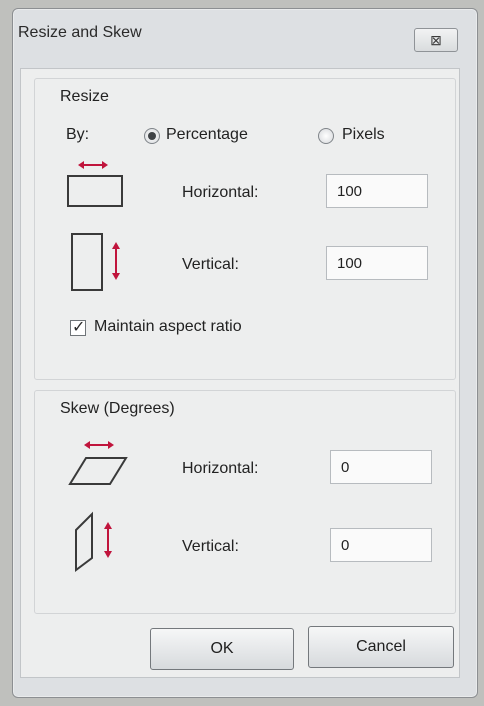 Image resolution: width=484 pixels, height=706 pixels. Describe the element at coordinates (222, 649) in the screenshot. I see `ok-button: OK` at that location.